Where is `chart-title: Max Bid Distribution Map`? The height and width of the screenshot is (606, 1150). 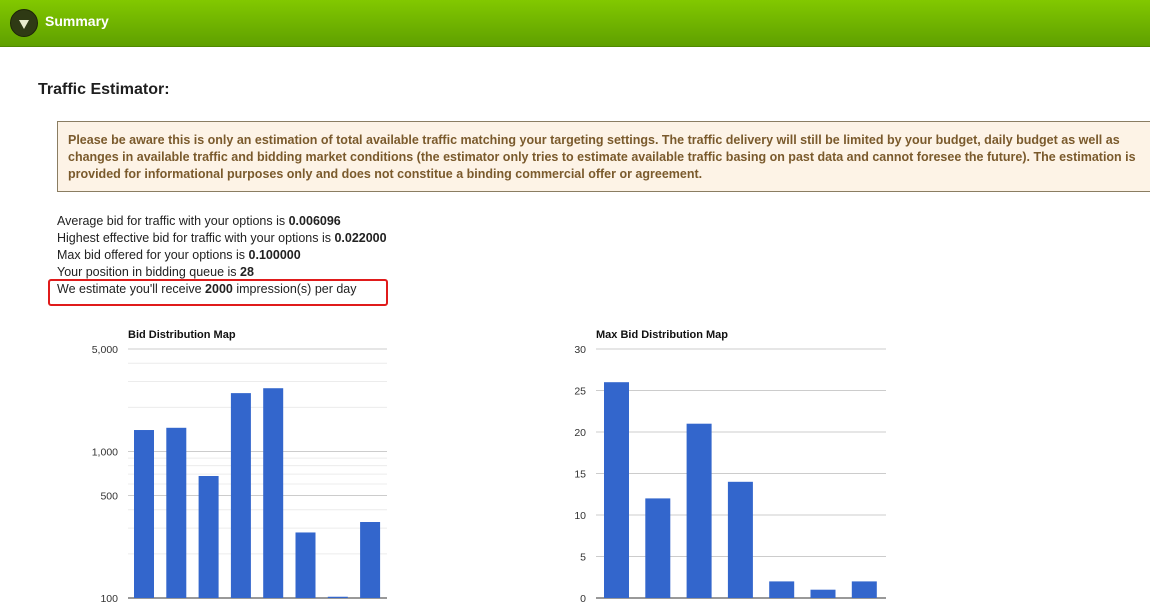
chart-title: Max Bid Distribution Map is located at coordinates (662, 335).